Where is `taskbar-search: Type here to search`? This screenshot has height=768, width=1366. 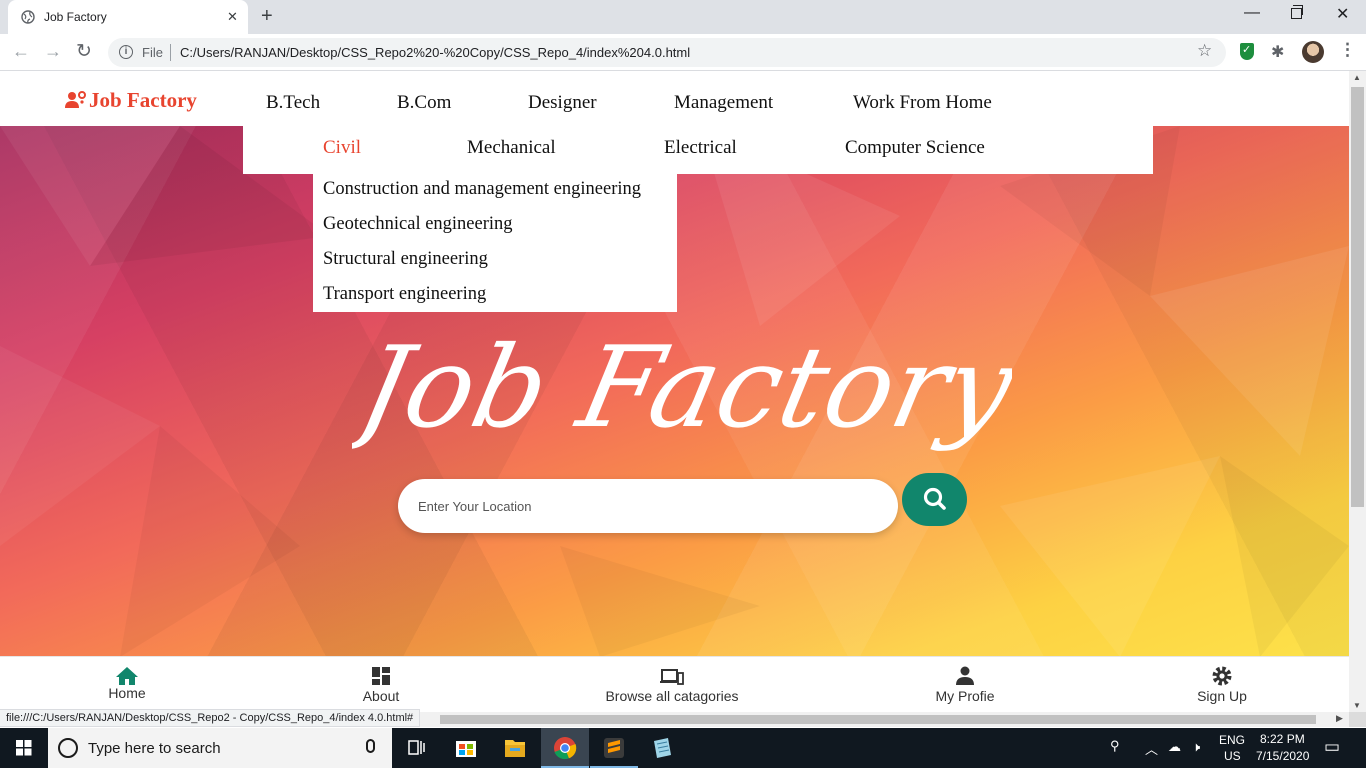
taskbar-search: Type here to search is located at coordinates (220, 748).